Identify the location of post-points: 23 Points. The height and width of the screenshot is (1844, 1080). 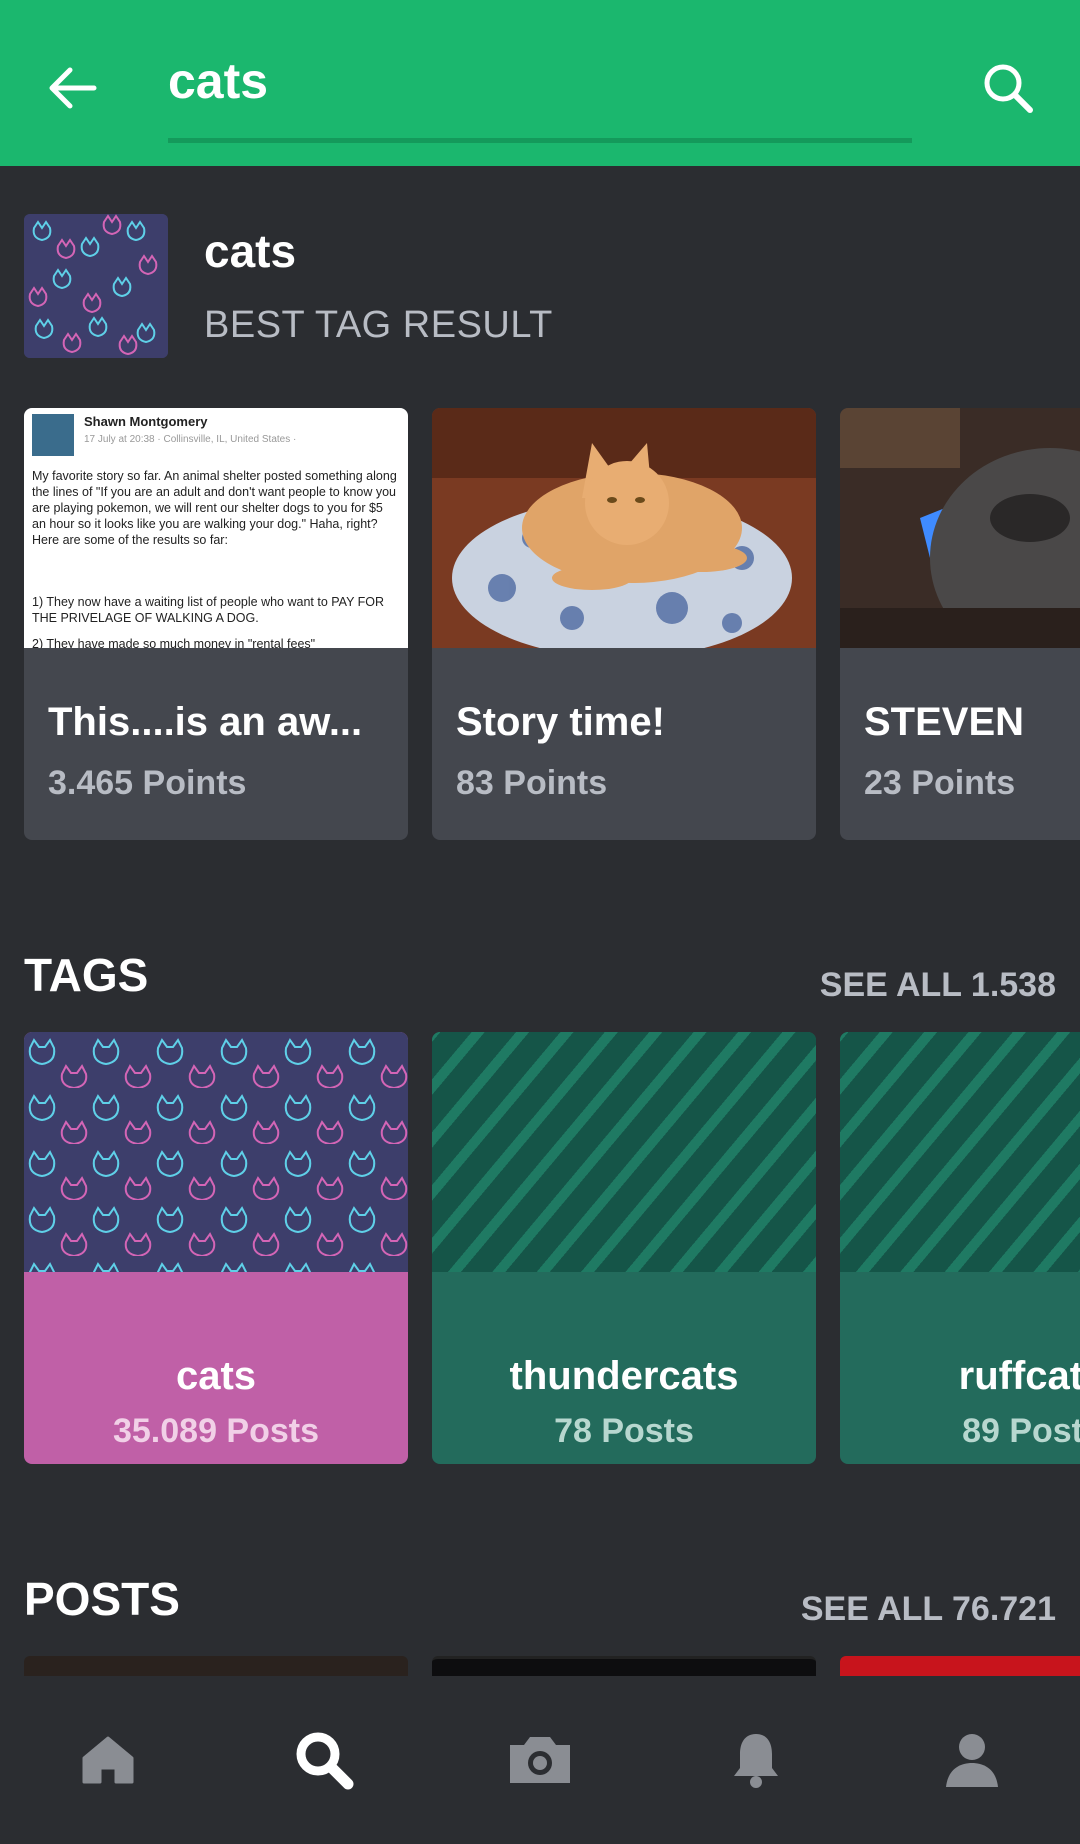
(940, 783).